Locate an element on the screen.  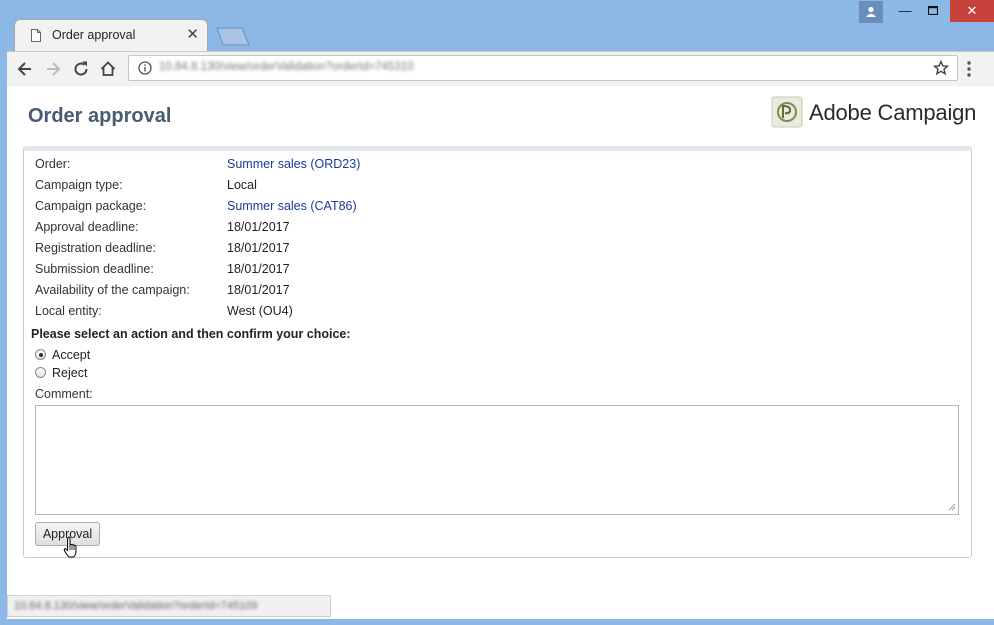
detail-value: West (OU4) is located at coordinates (260, 311).